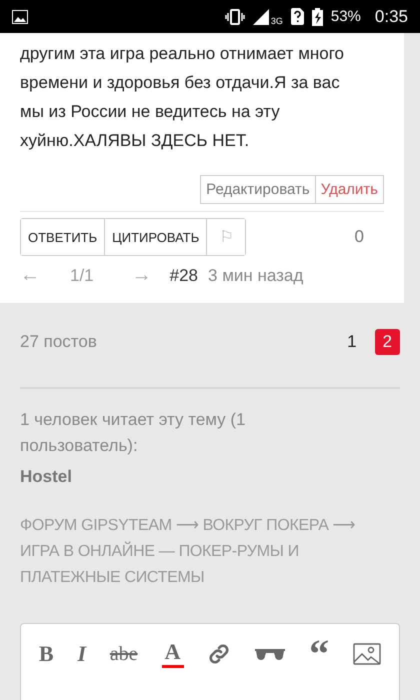 Image resolution: width=420 pixels, height=700 pixels. What do you see at coordinates (359, 237) in the screenshot?
I see `like-count: 0` at bounding box center [359, 237].